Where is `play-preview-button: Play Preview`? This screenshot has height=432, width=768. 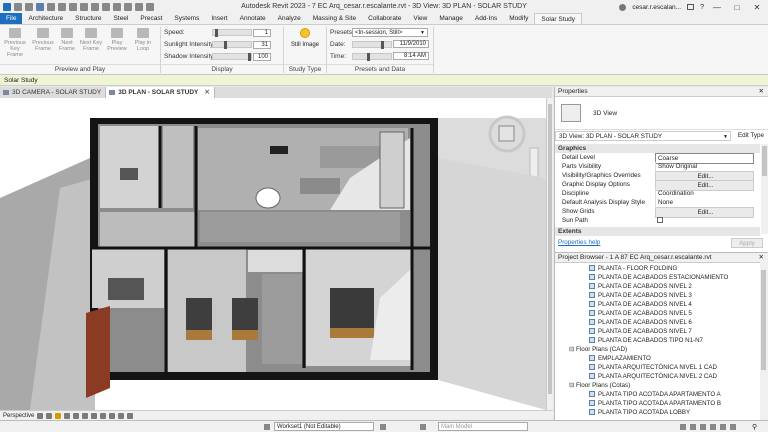 play-preview-button: Play Preview is located at coordinates (117, 40).